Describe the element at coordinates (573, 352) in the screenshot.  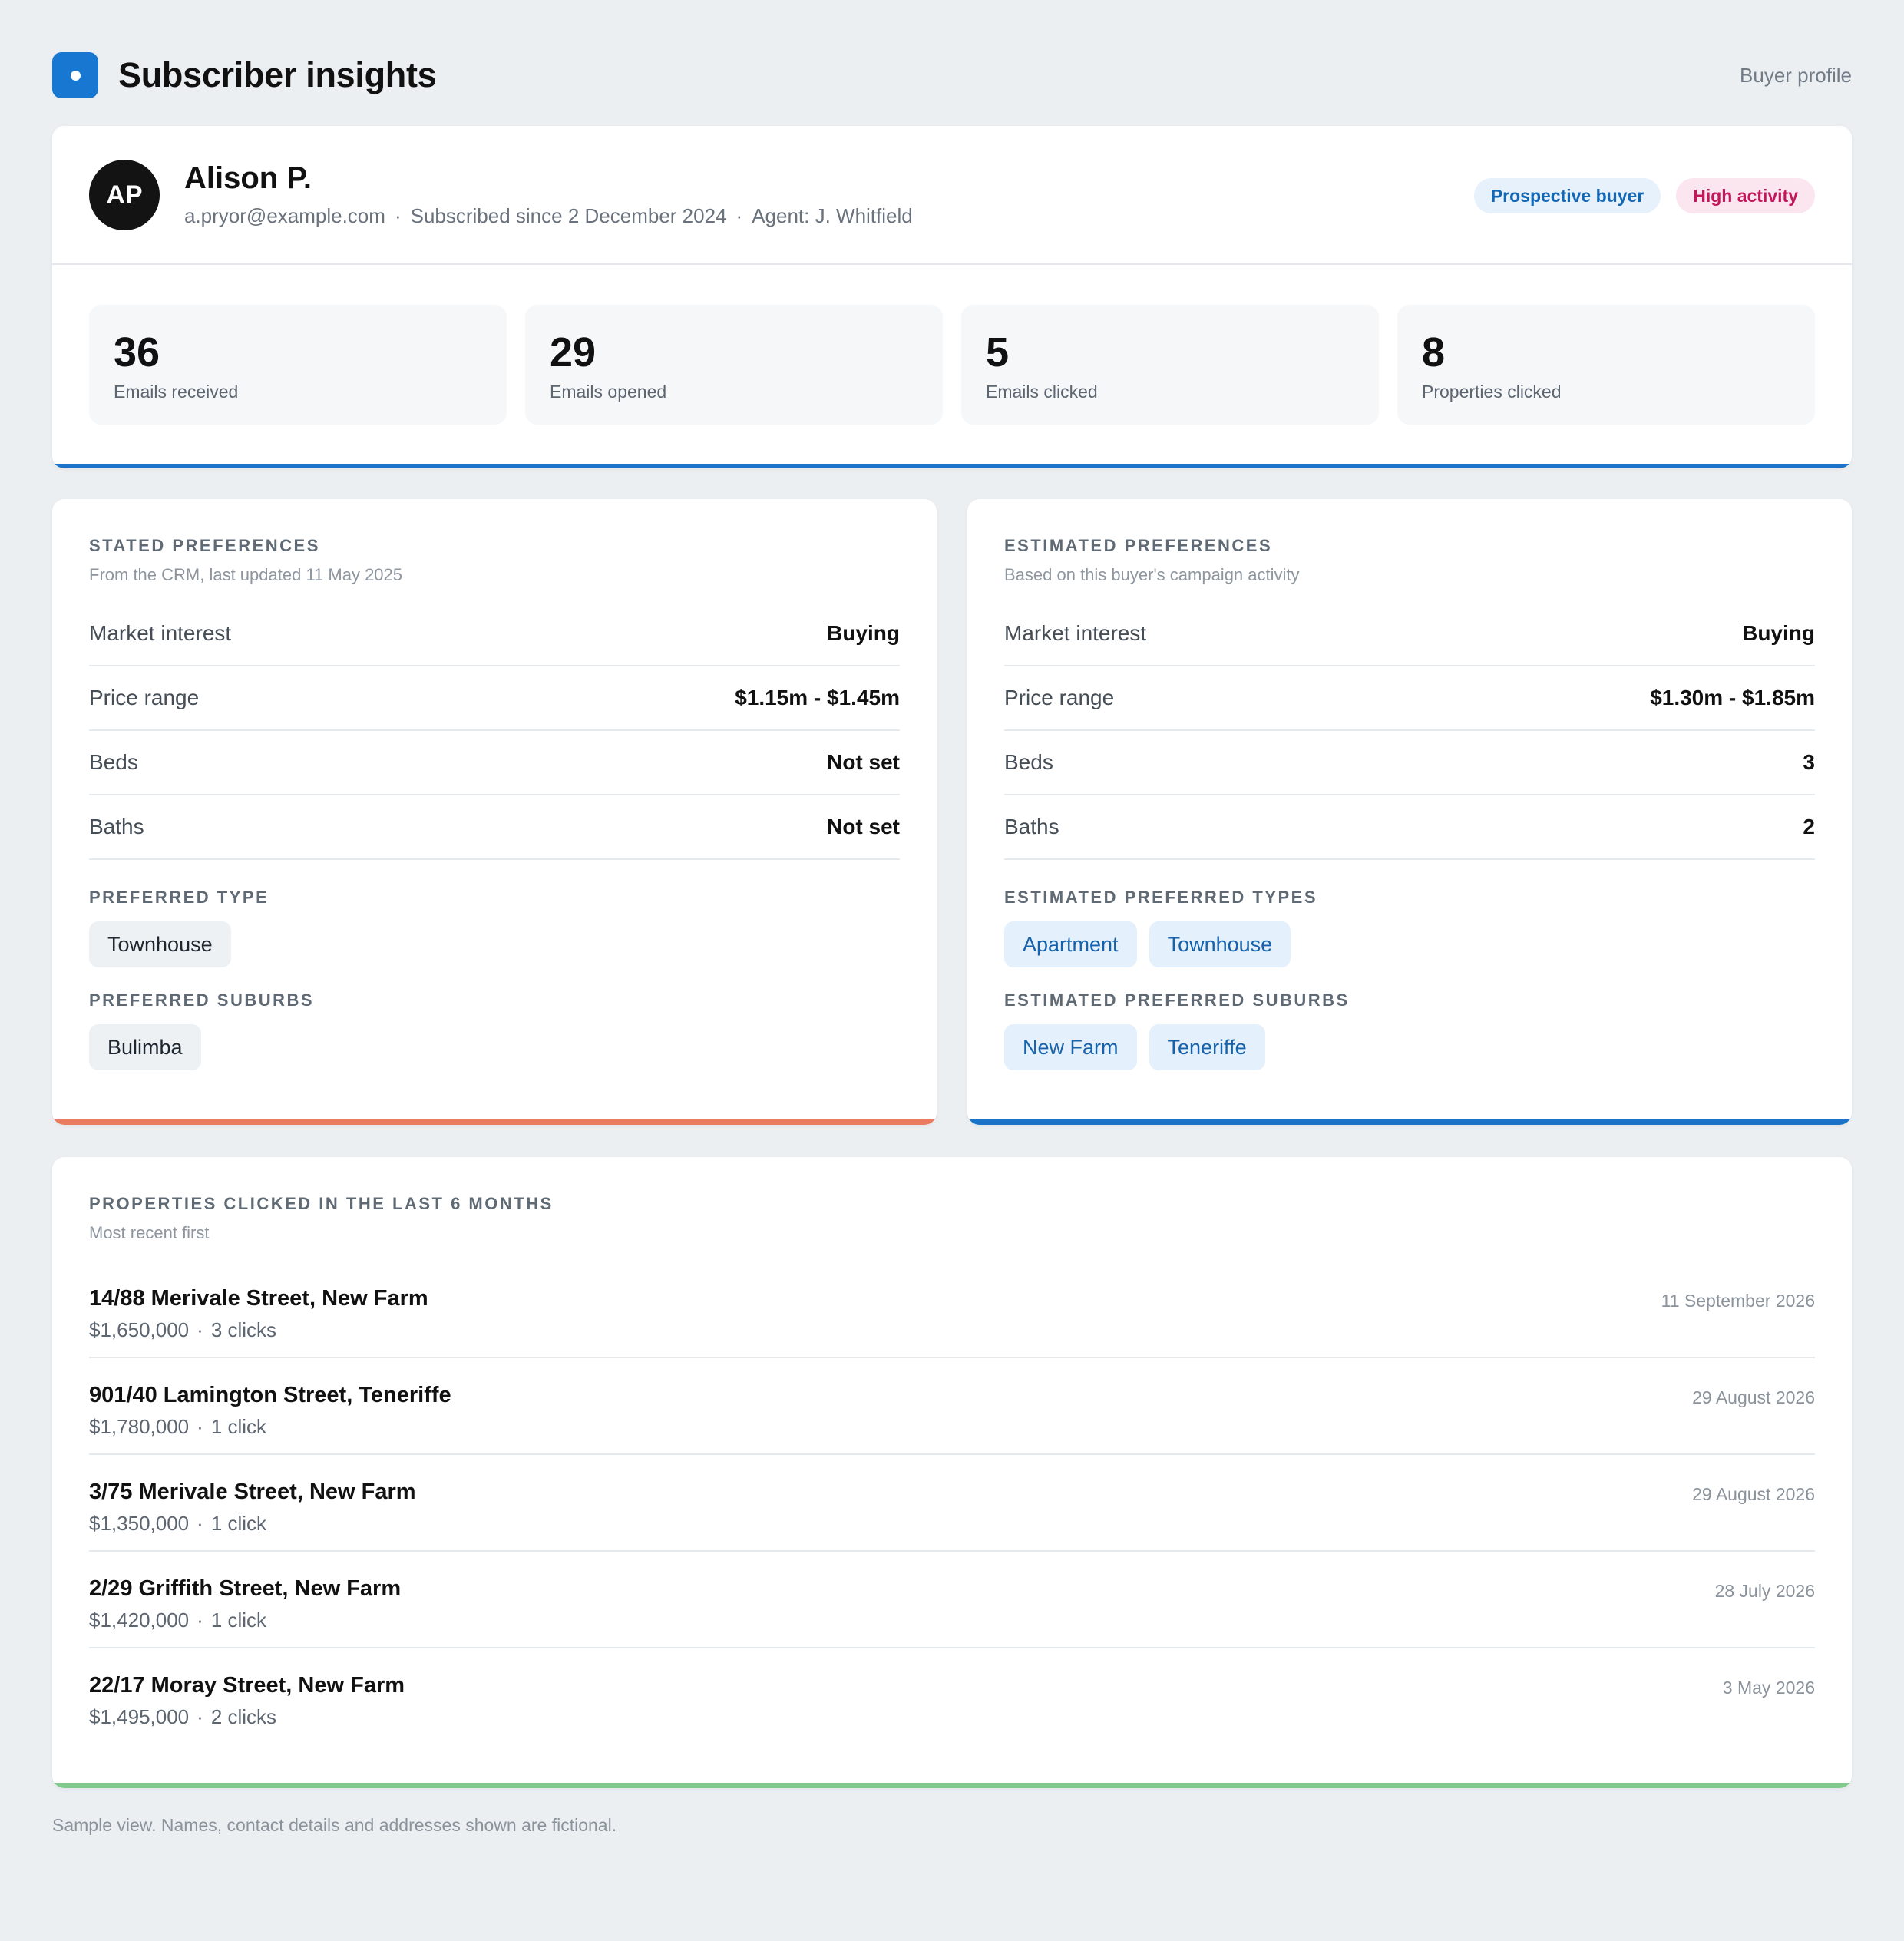
I see `stat-value: 29` at that location.